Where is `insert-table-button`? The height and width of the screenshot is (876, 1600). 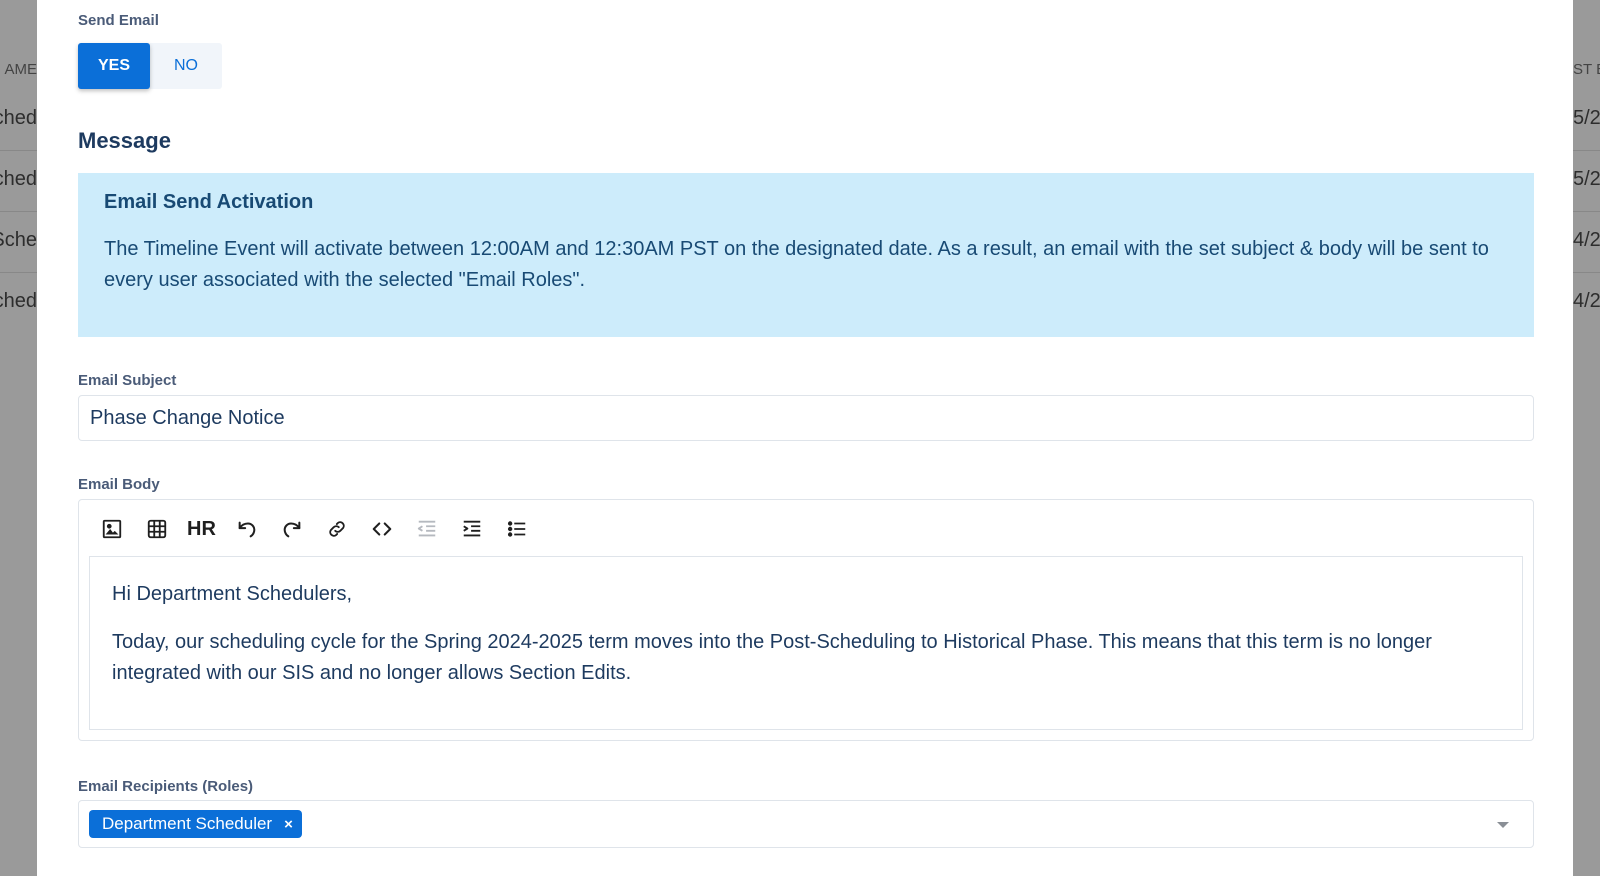
insert-table-button is located at coordinates (156, 529).